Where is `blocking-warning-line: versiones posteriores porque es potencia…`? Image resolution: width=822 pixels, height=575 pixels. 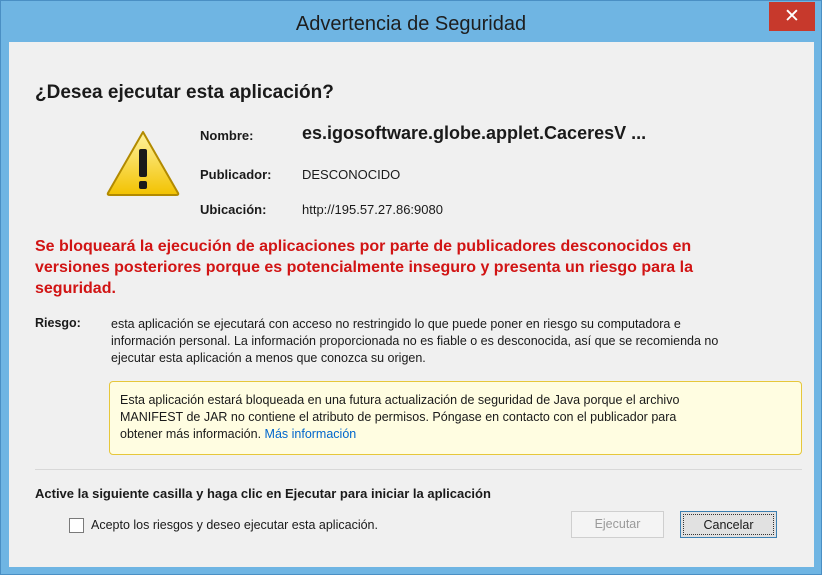
blocking-warning-line: versiones posteriores porque es potencia… is located at coordinates (364, 267).